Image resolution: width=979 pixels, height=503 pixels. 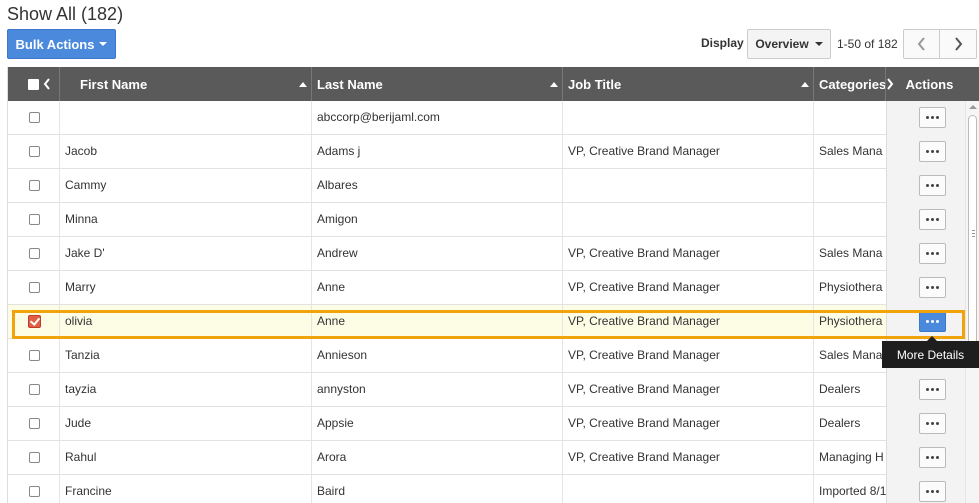 I want to click on column-header-categories: Categories, so click(x=850, y=84).